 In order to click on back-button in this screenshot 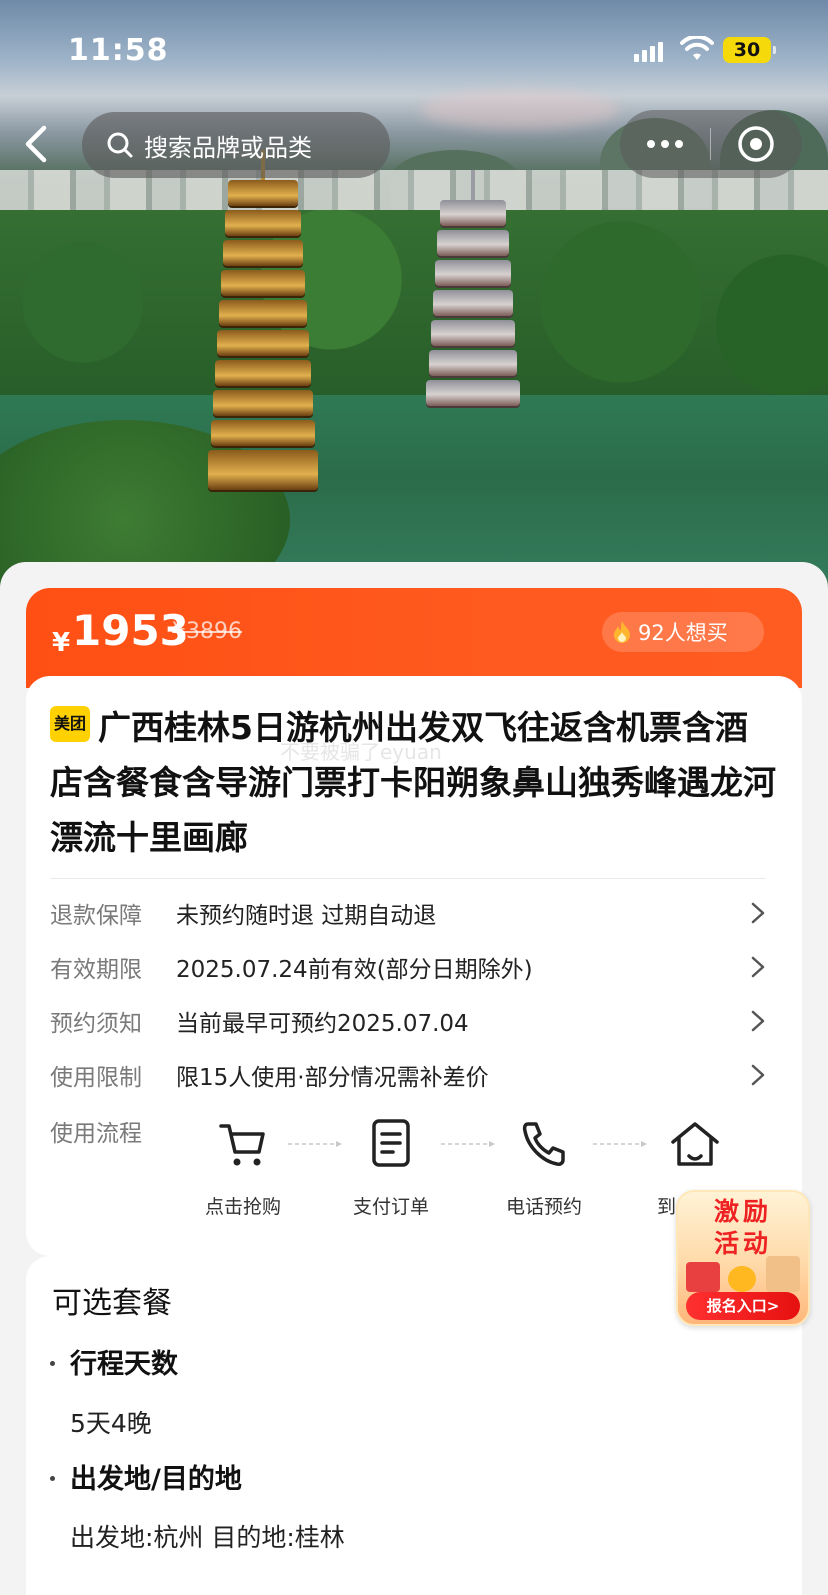, I will do `click(40, 144)`.